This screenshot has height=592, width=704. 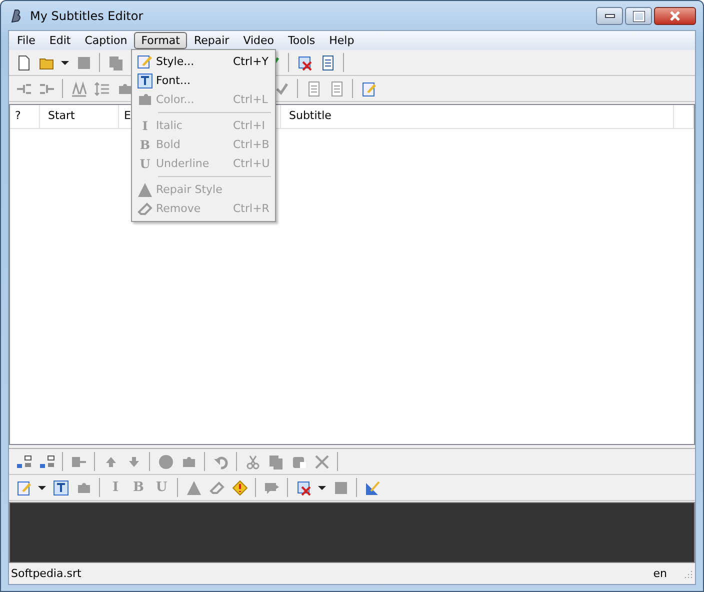 I want to click on menu-item: Tools, so click(x=301, y=40).